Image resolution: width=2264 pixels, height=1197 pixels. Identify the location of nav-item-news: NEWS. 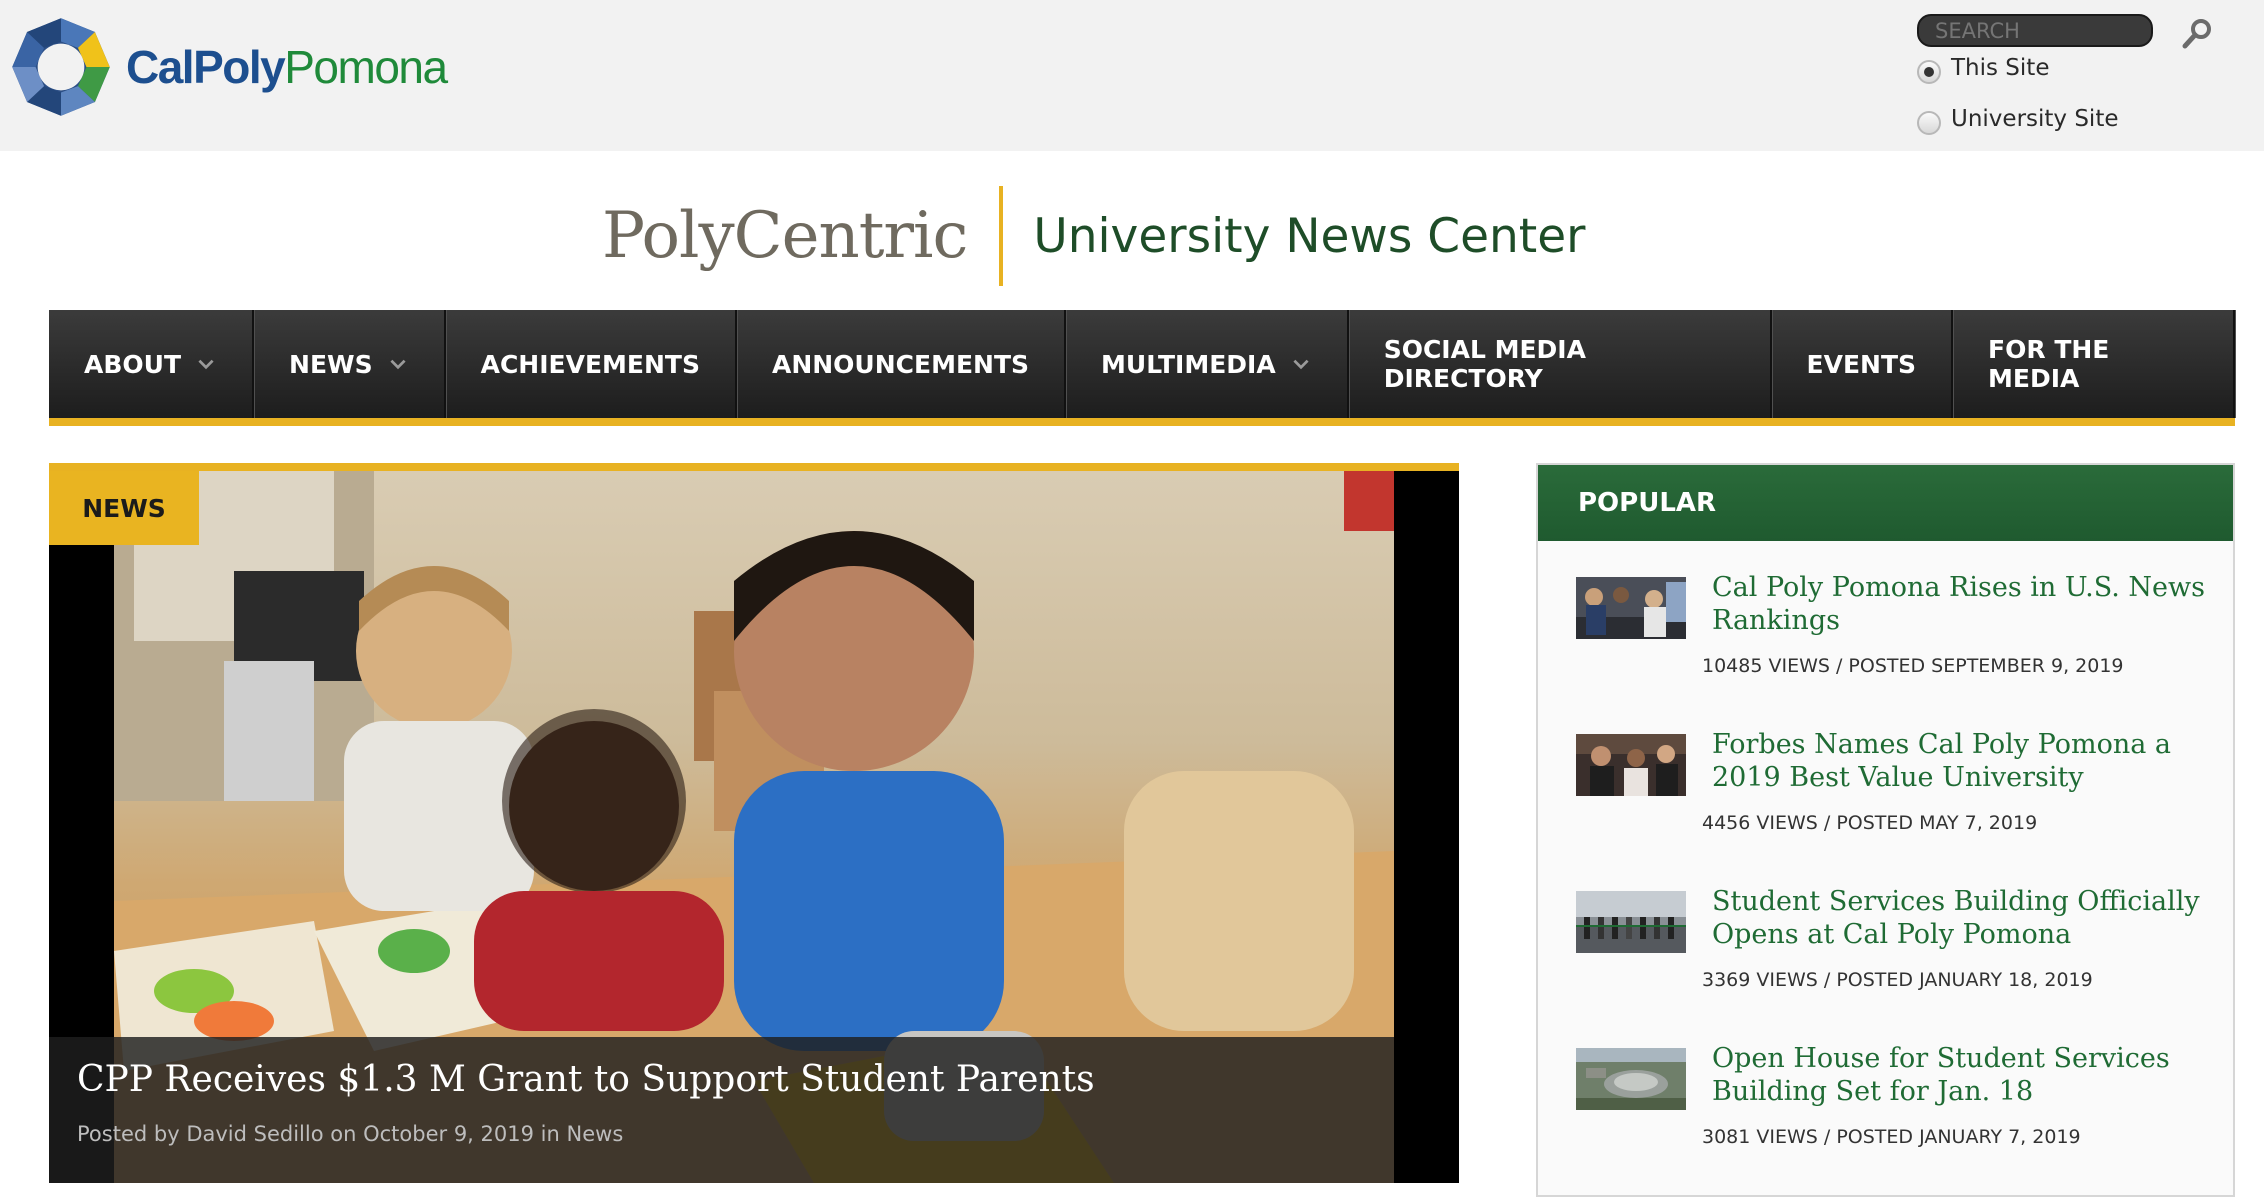
(350, 364).